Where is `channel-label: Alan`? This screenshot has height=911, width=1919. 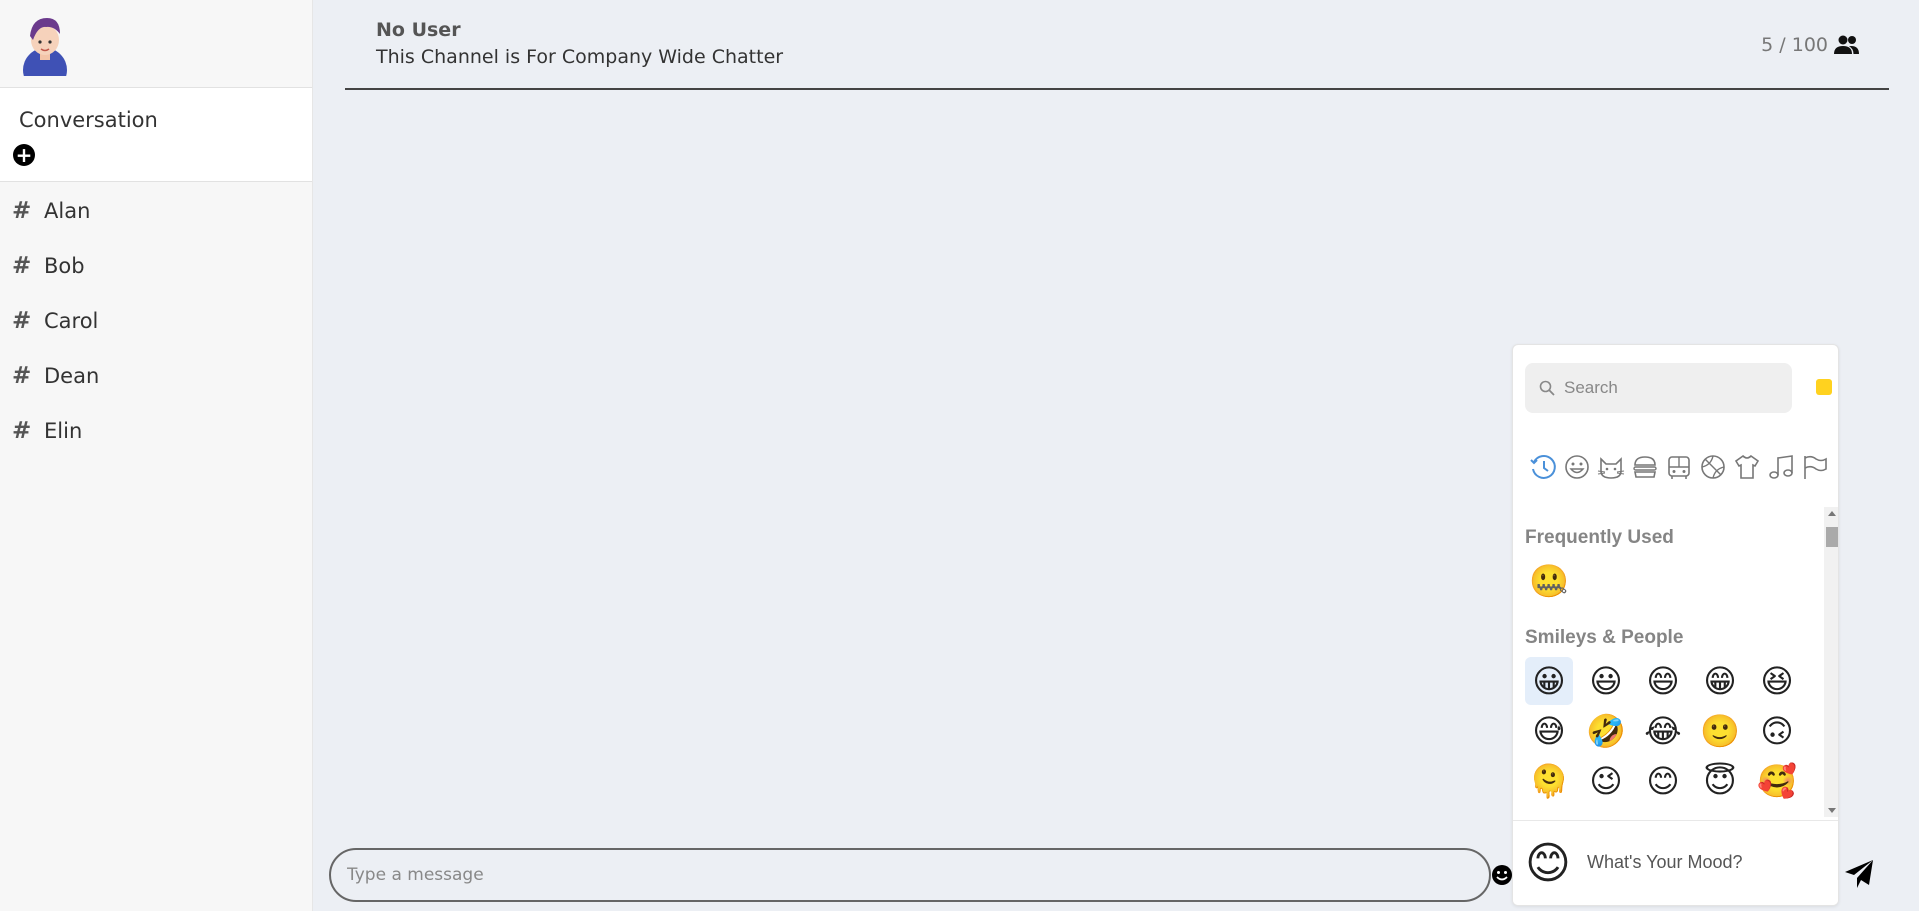
channel-label: Alan is located at coordinates (67, 210).